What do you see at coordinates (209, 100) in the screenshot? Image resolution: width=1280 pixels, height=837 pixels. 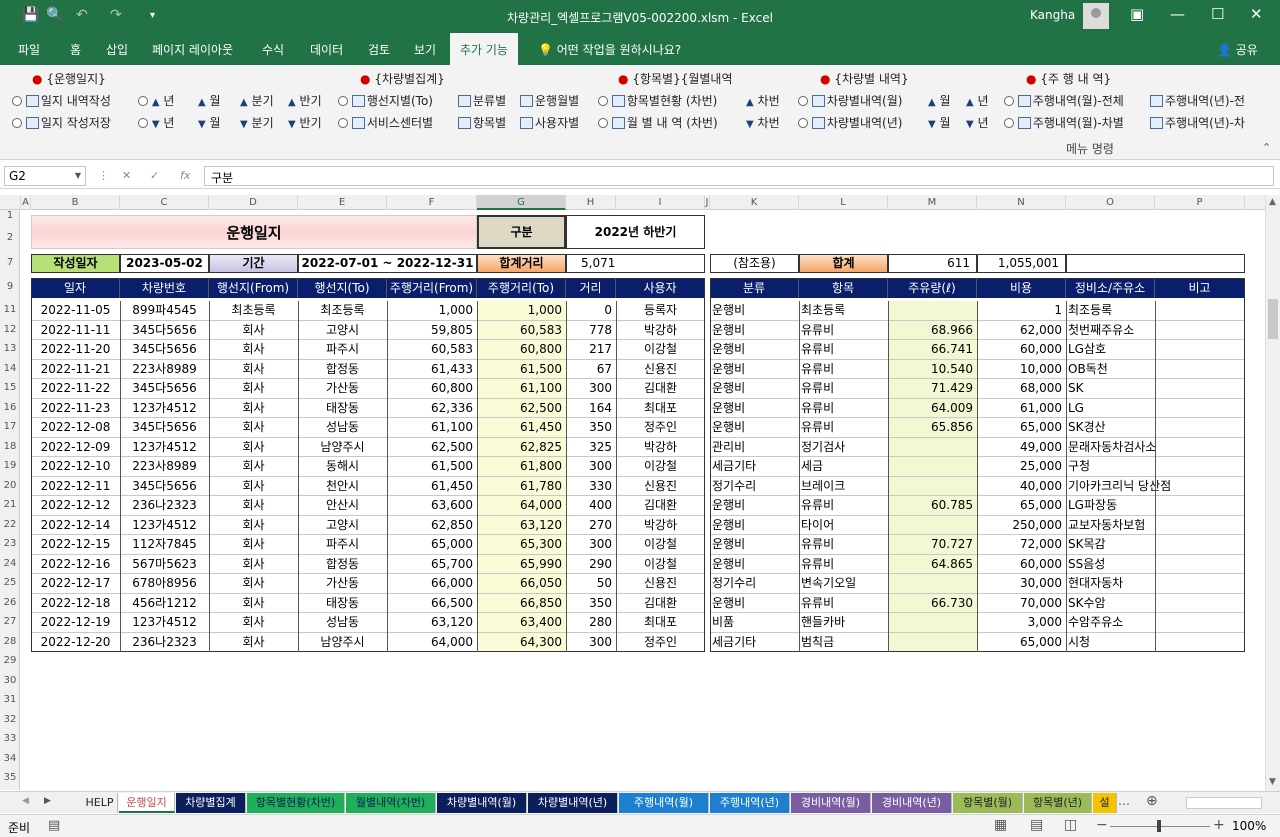 I see `ribbon-item-month: ▲ 월` at bounding box center [209, 100].